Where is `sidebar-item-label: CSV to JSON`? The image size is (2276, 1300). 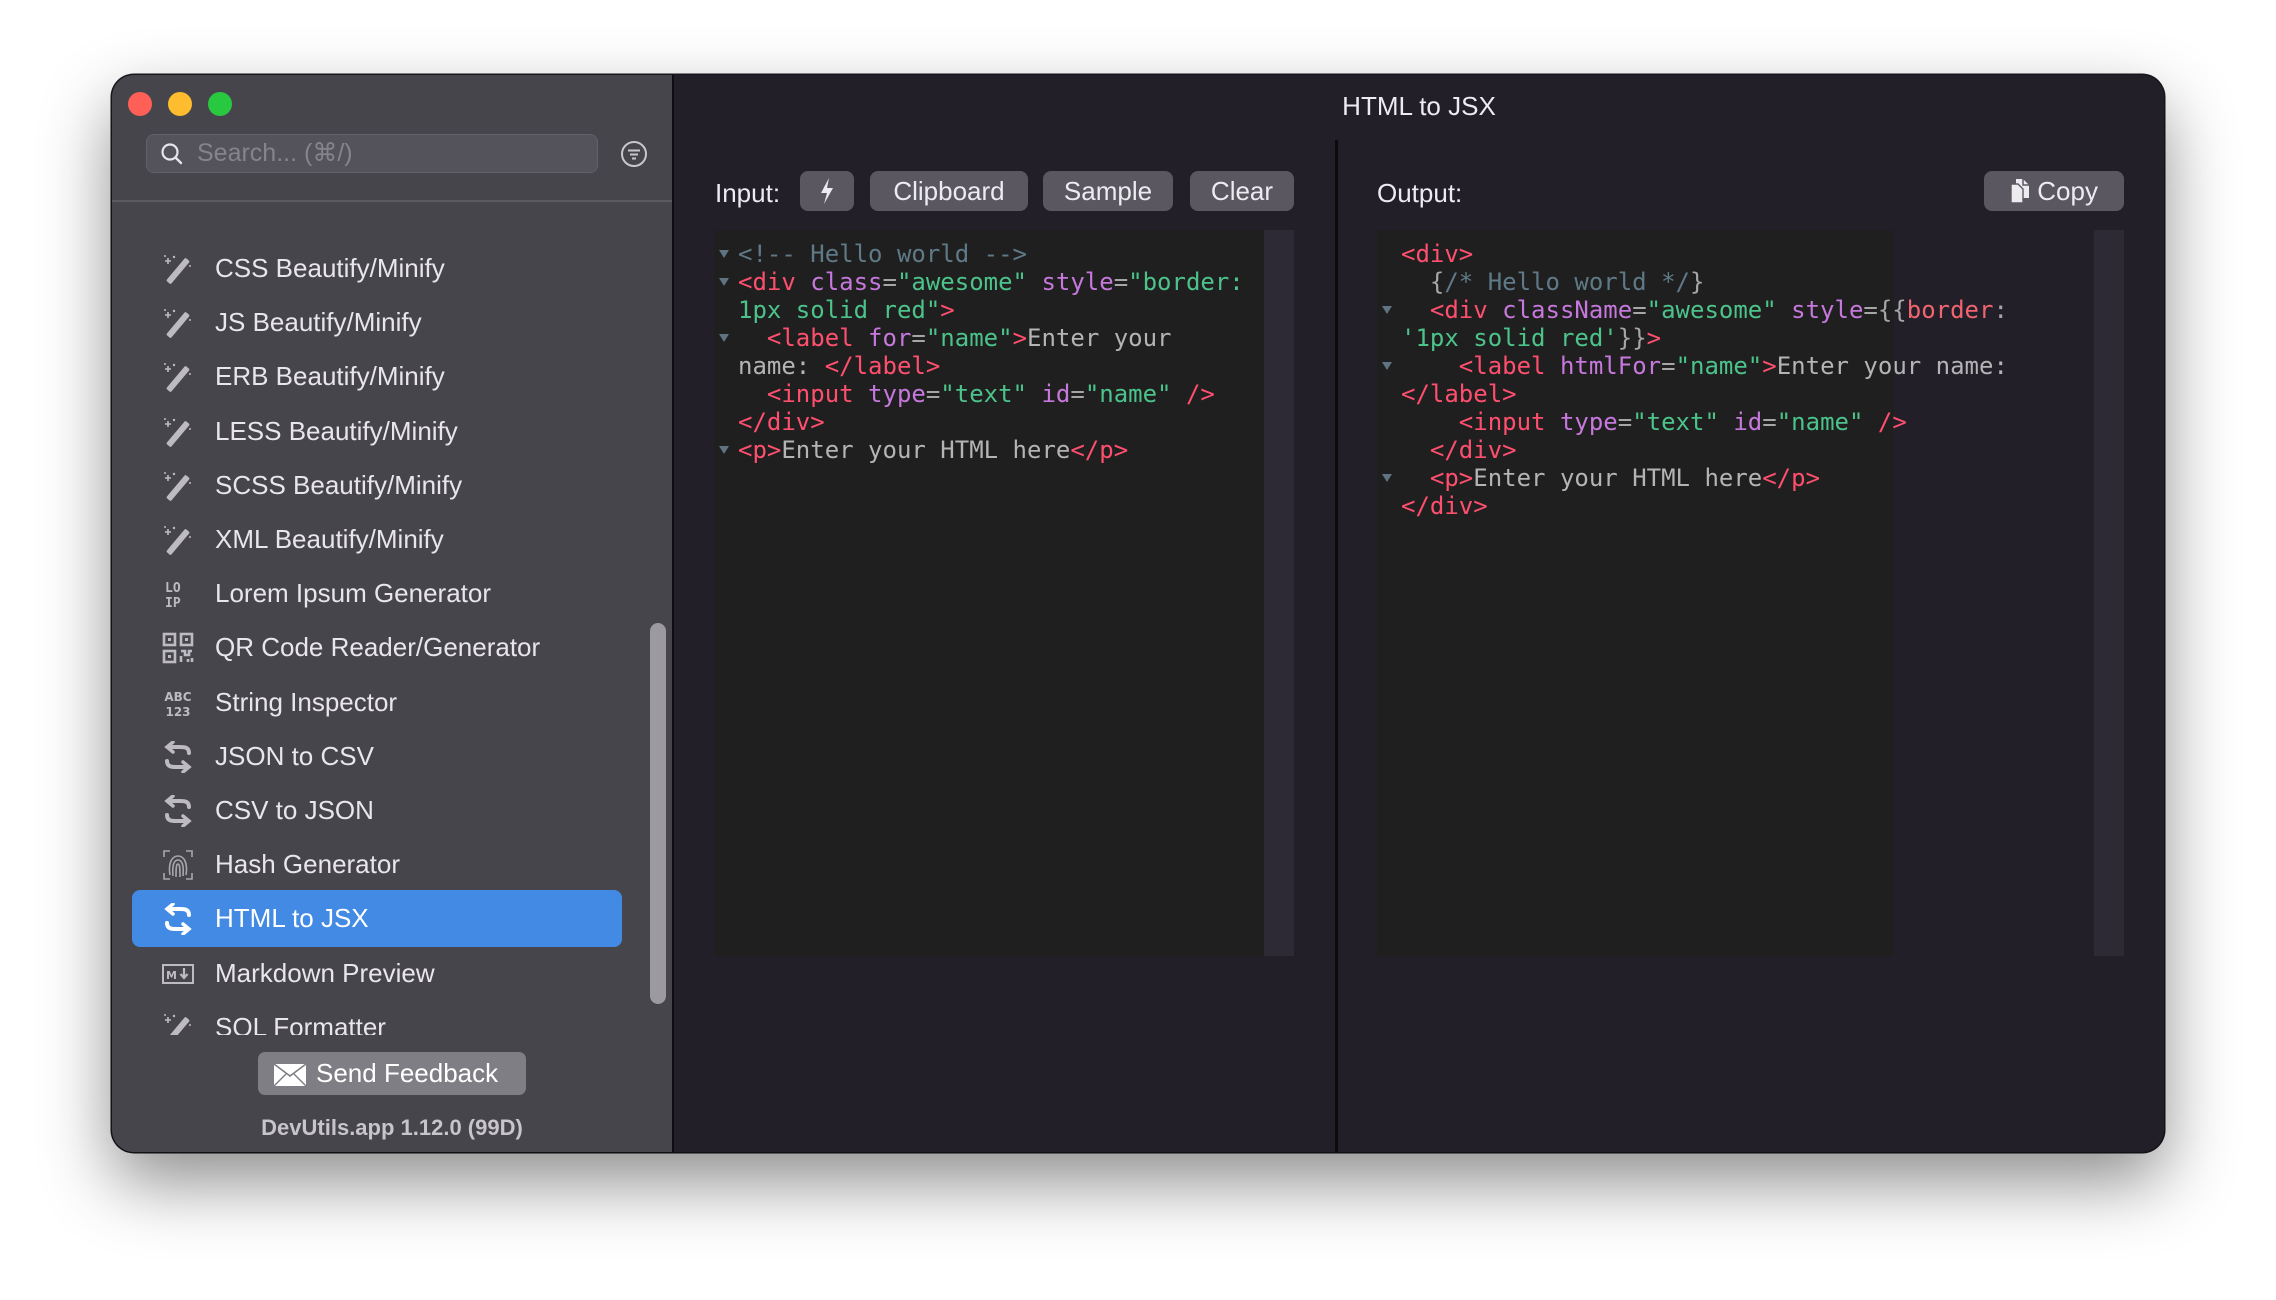 sidebar-item-label: CSV to JSON is located at coordinates (294, 810).